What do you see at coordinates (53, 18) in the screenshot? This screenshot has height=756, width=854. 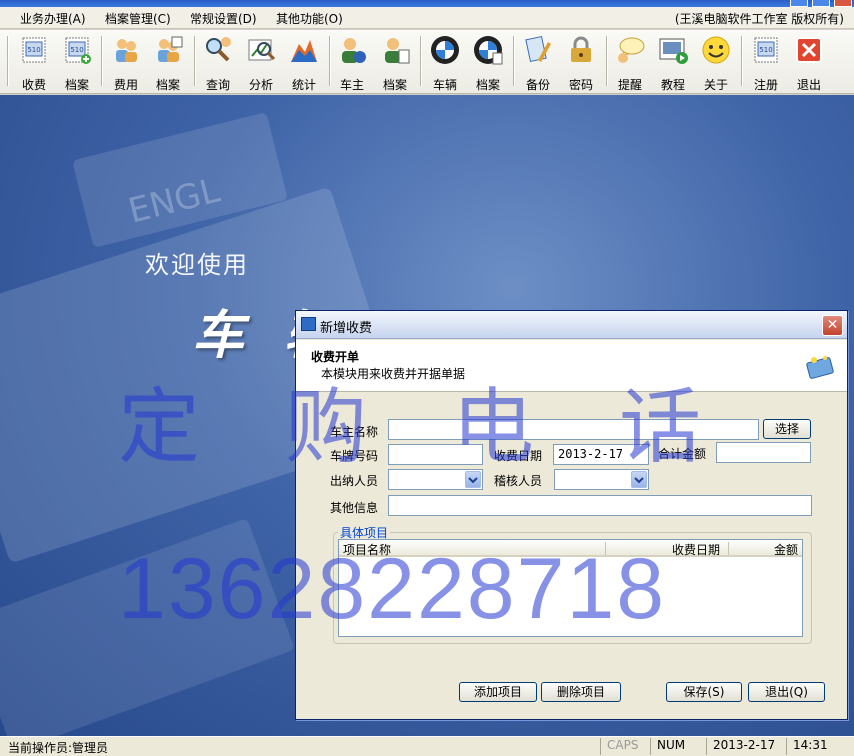 I see `menu-business: 业务办理(A)` at bounding box center [53, 18].